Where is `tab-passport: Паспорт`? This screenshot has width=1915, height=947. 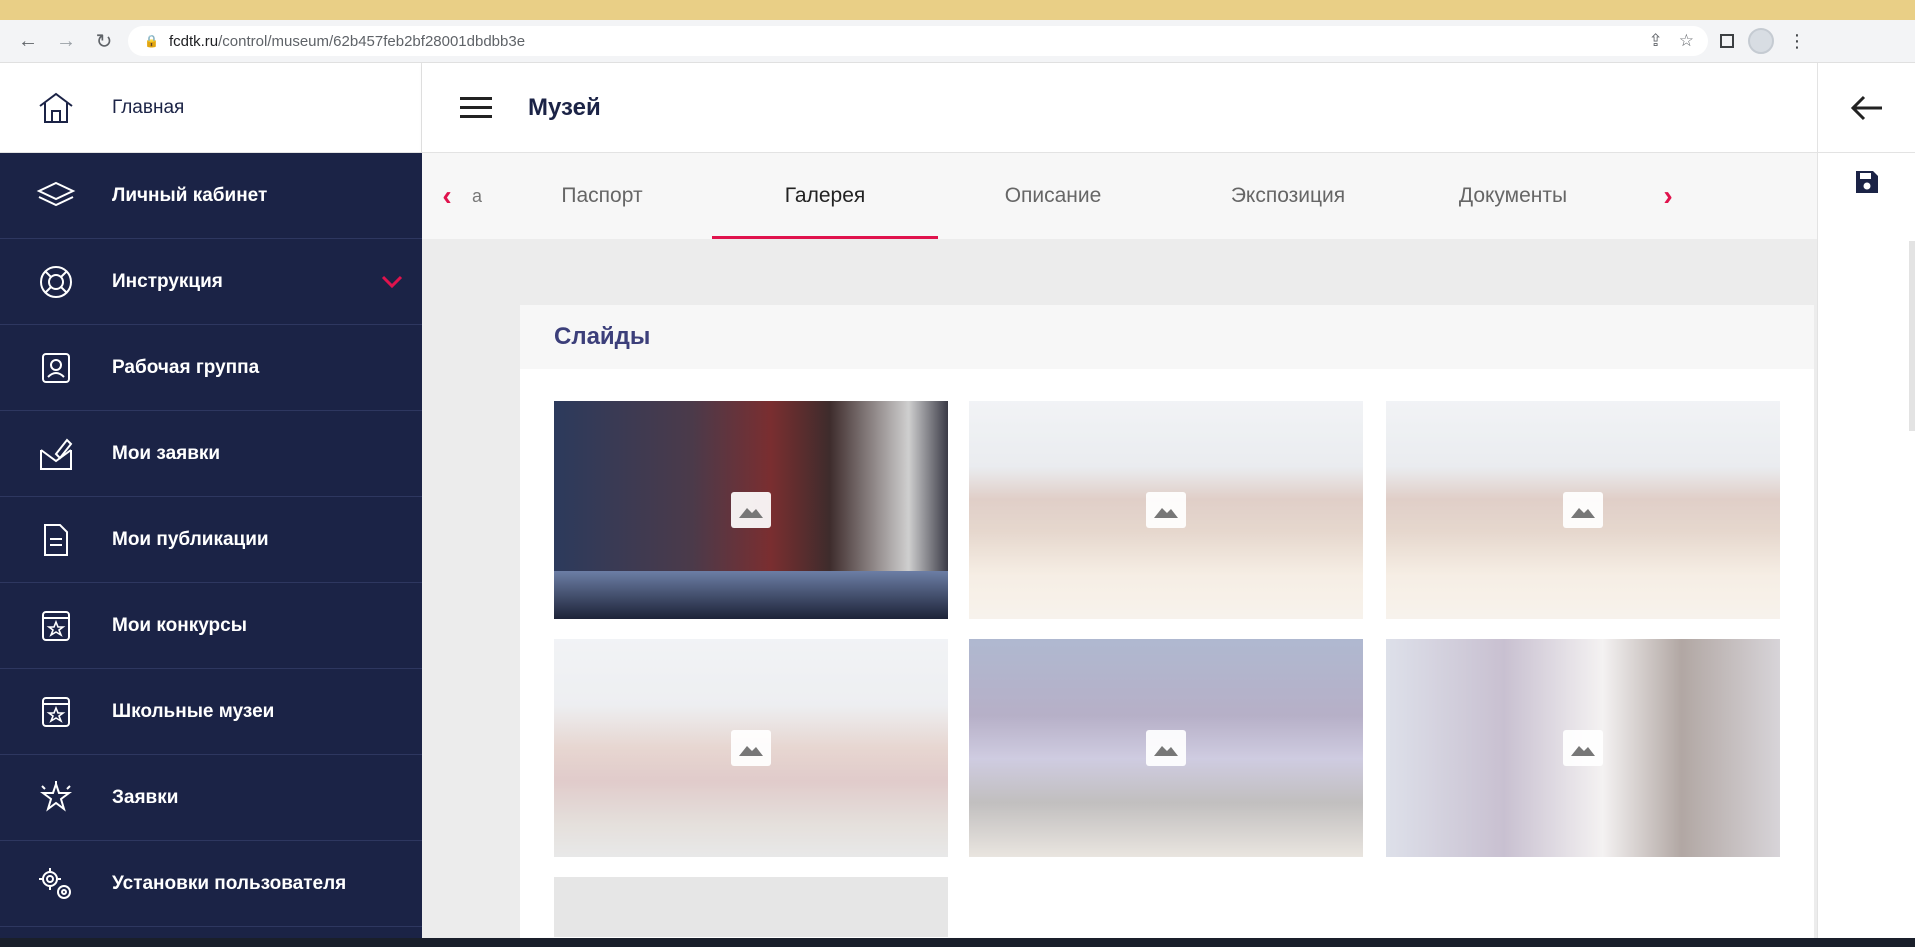 tab-passport: Паспорт is located at coordinates (602, 196).